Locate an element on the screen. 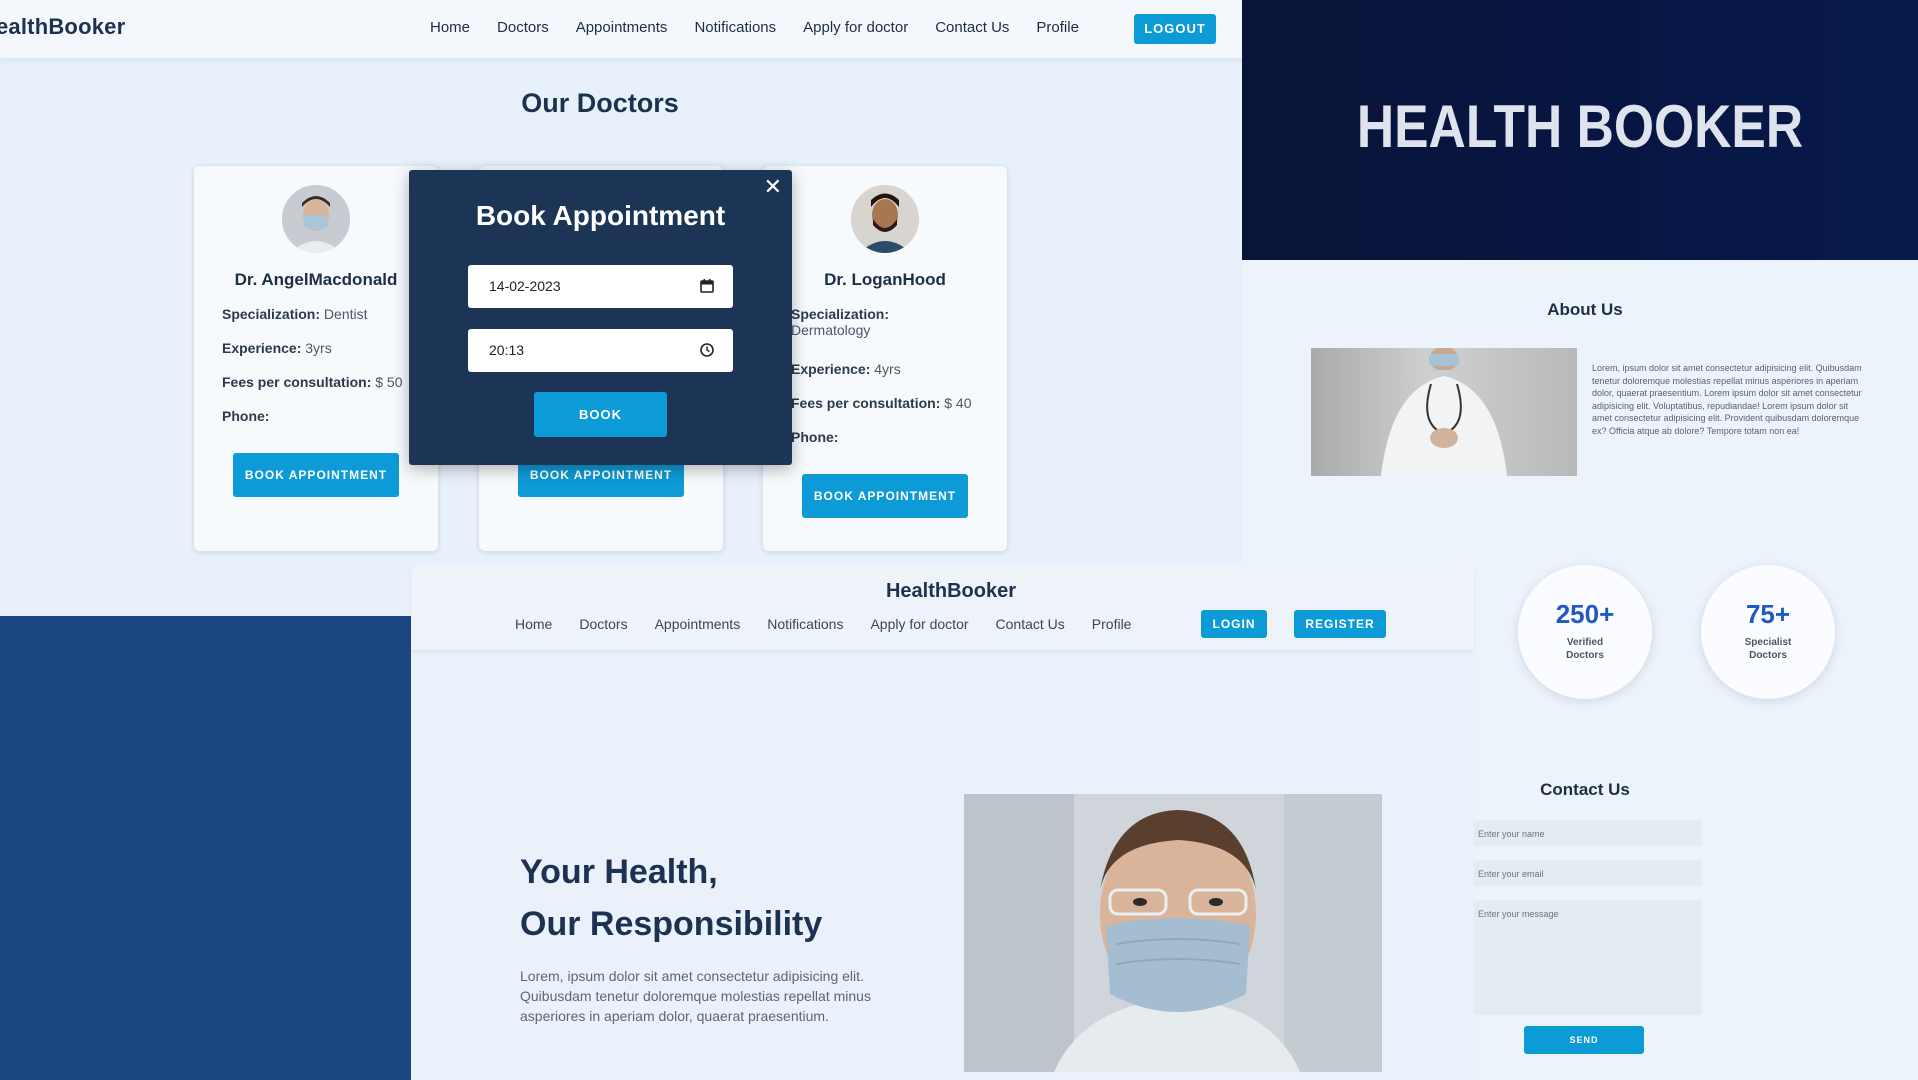 Image resolution: width=1918 pixels, height=1080 pixels. name-field: Enter your name is located at coordinates (1588, 833).